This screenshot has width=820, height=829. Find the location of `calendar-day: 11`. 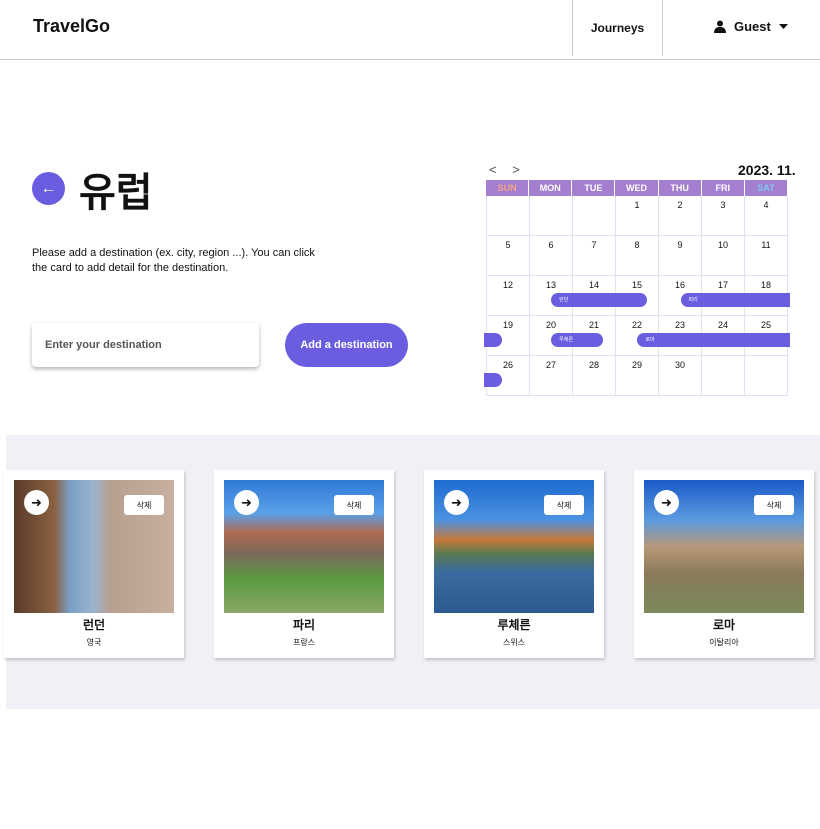

calendar-day: 11 is located at coordinates (766, 256).